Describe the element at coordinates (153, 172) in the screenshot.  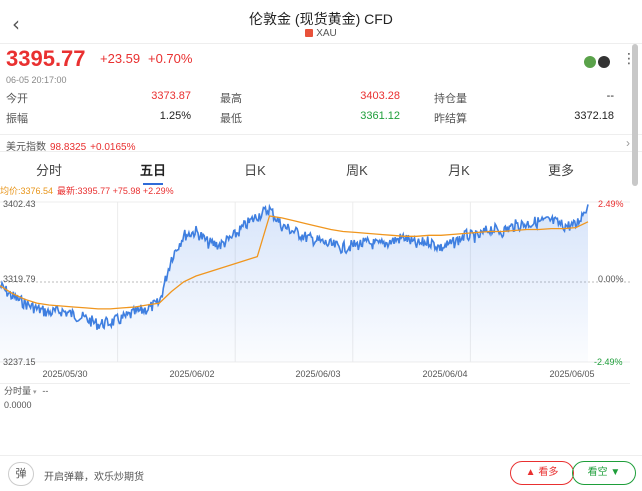
I see `tab-five-day: 五日` at that location.